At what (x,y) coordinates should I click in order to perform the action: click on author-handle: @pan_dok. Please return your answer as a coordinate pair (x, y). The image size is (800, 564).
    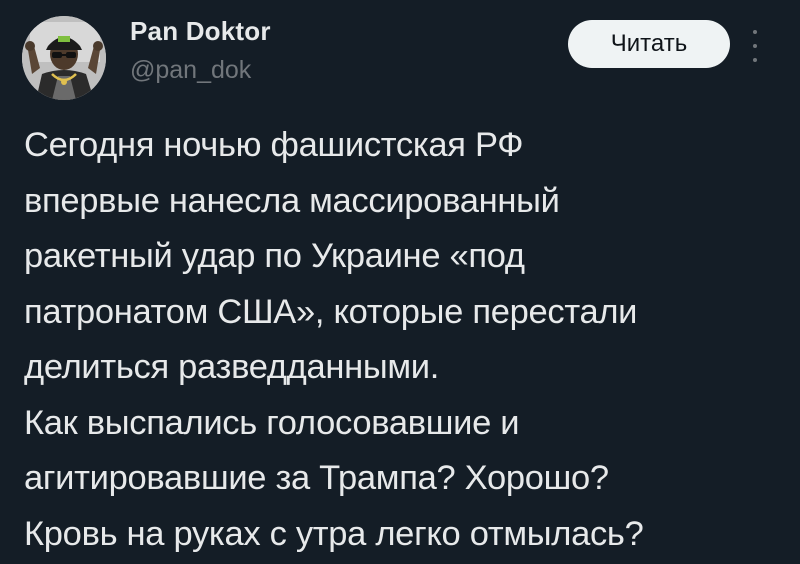
    Looking at the image, I should click on (190, 70).